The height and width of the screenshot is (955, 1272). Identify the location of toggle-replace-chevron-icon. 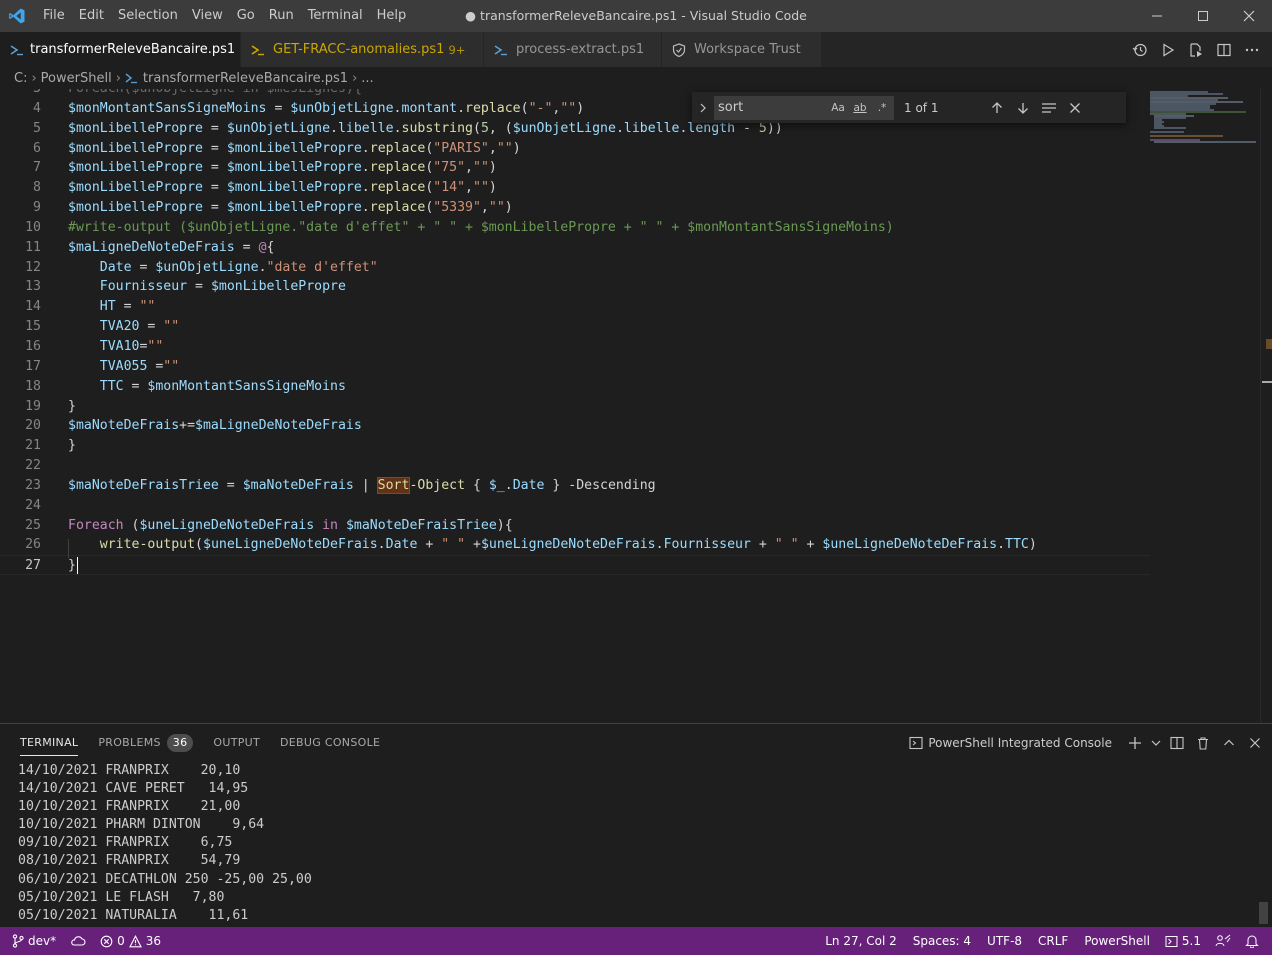
(701, 107).